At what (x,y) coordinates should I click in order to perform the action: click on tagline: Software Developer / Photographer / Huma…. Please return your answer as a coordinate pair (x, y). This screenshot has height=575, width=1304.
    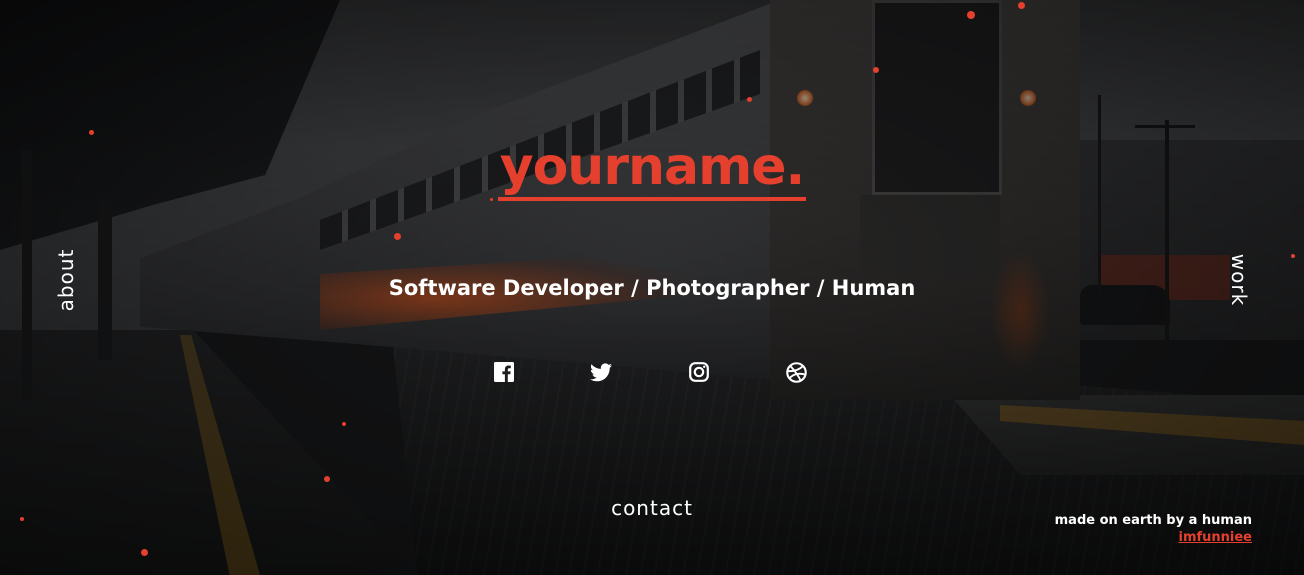
    Looking at the image, I should click on (652, 288).